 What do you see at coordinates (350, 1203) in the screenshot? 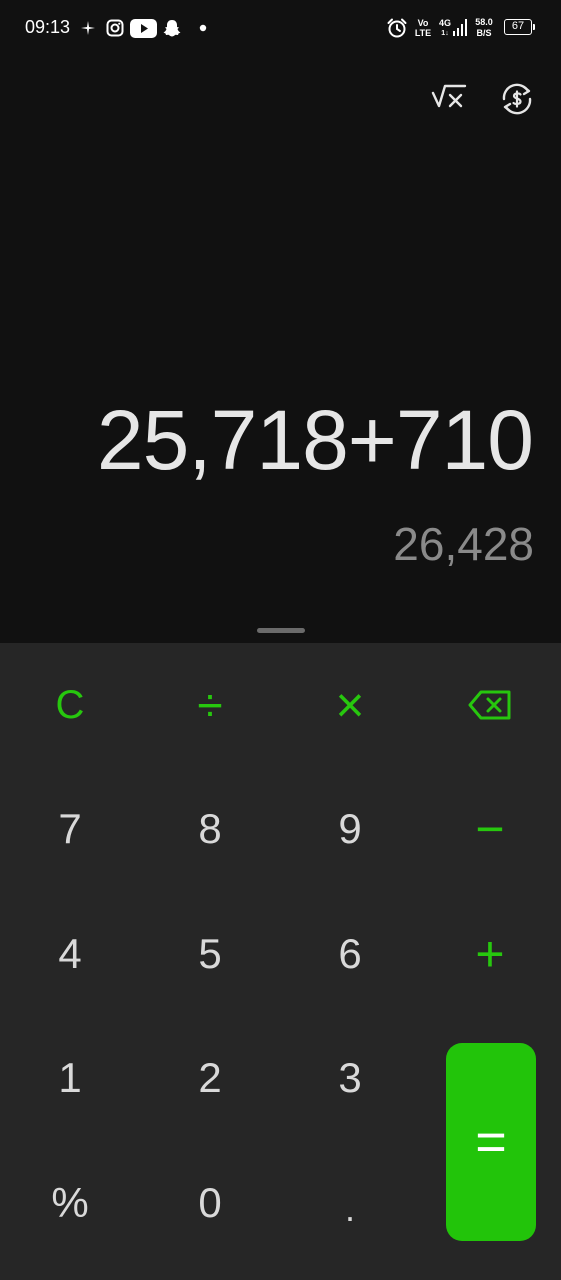
I see `decimal-button: .` at bounding box center [350, 1203].